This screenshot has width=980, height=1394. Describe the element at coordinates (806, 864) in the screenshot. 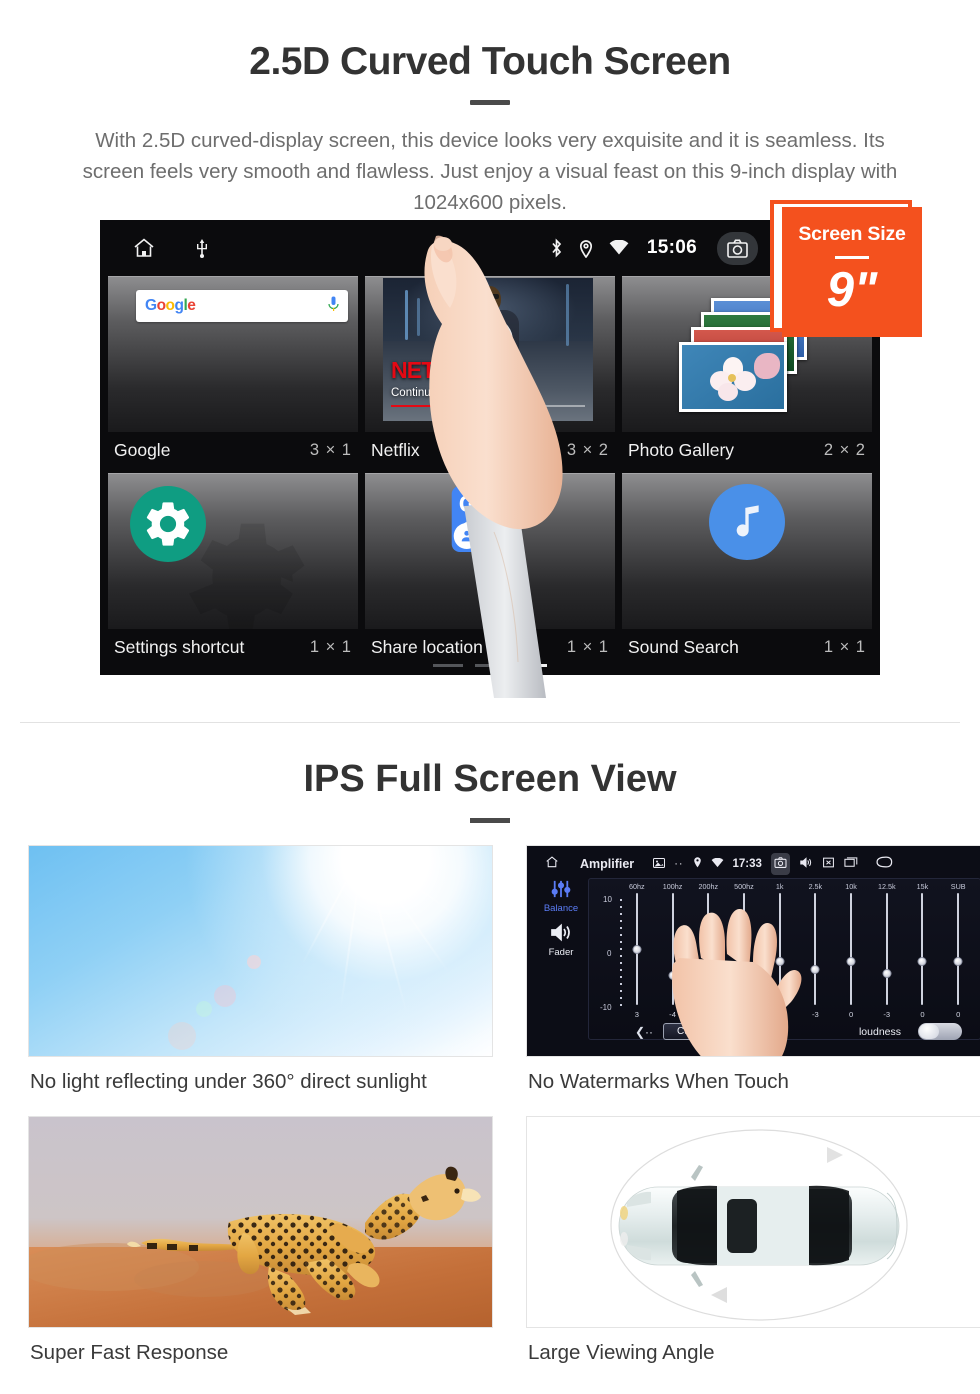

I see `volume-icon` at that location.